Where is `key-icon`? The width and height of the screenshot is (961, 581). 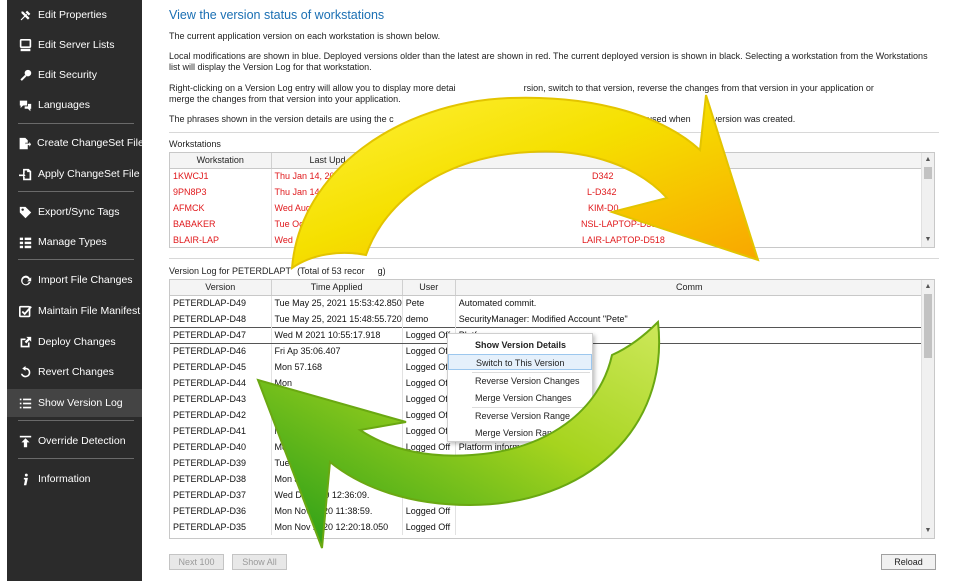 key-icon is located at coordinates (25, 75).